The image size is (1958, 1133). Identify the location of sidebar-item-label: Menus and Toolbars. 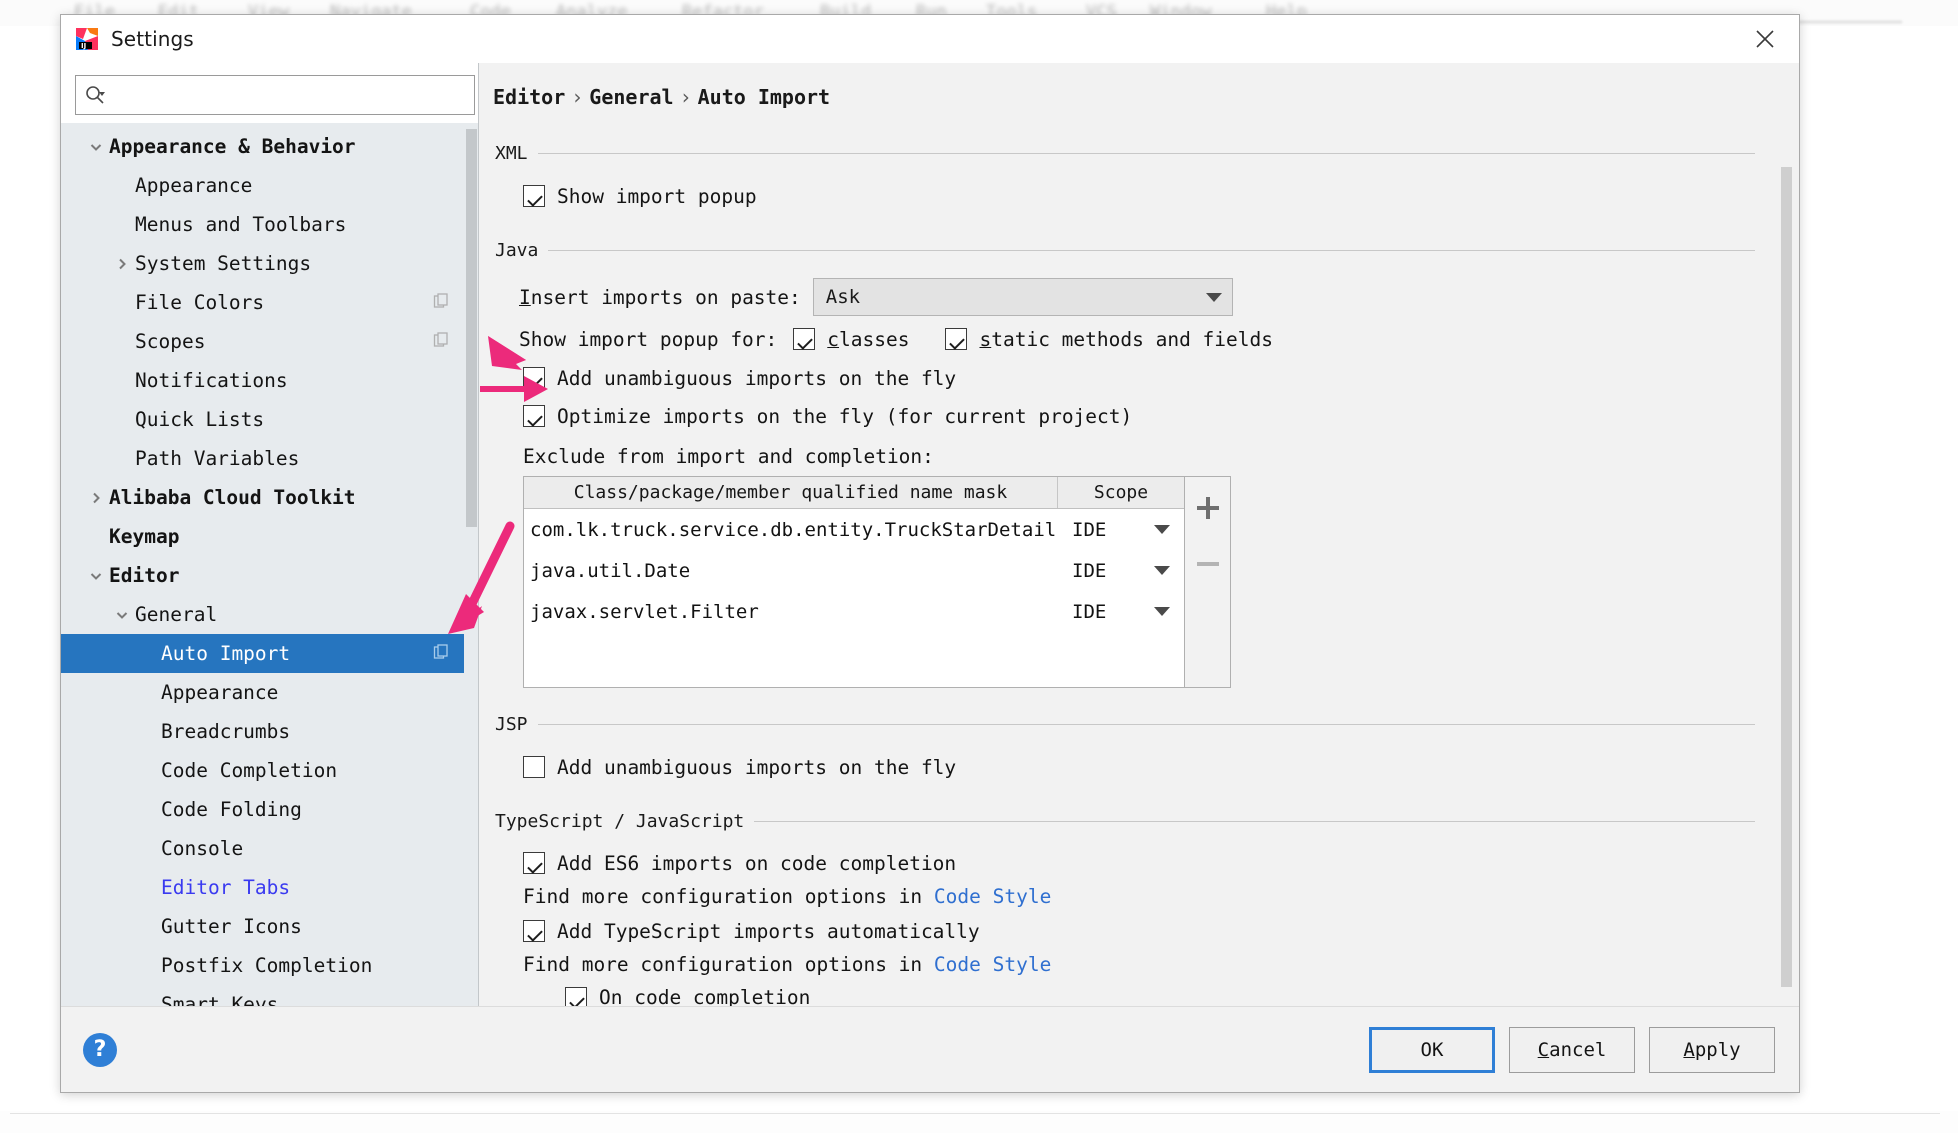
(241, 224).